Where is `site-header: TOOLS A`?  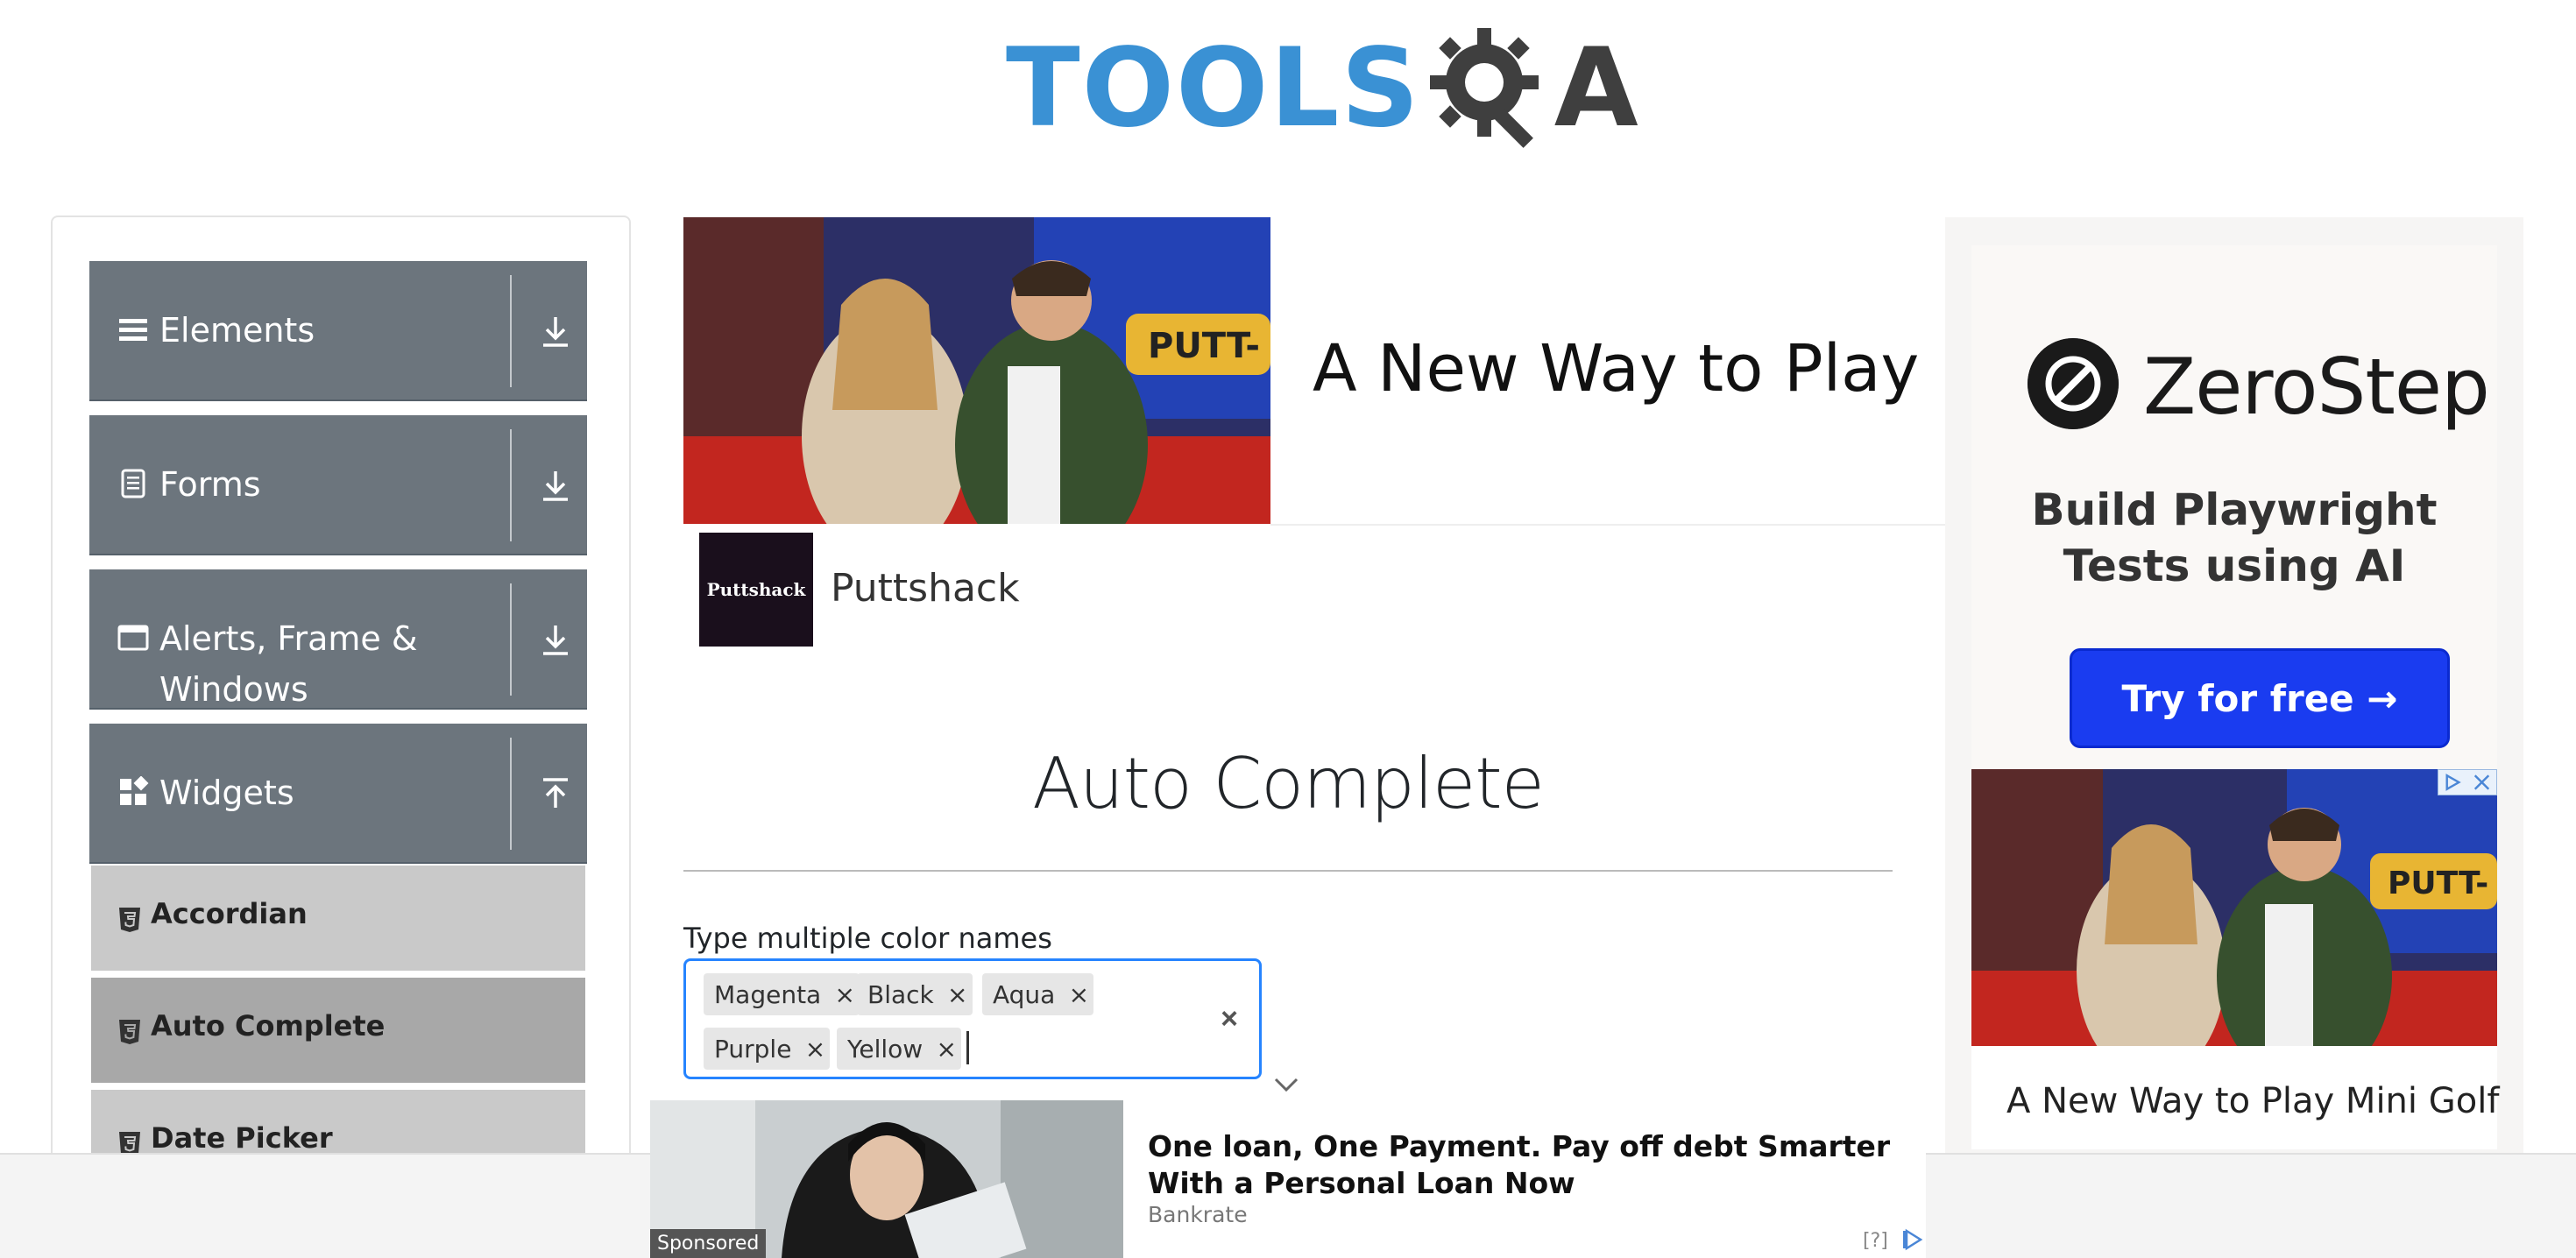
site-header: TOOLS A is located at coordinates (1288, 92).